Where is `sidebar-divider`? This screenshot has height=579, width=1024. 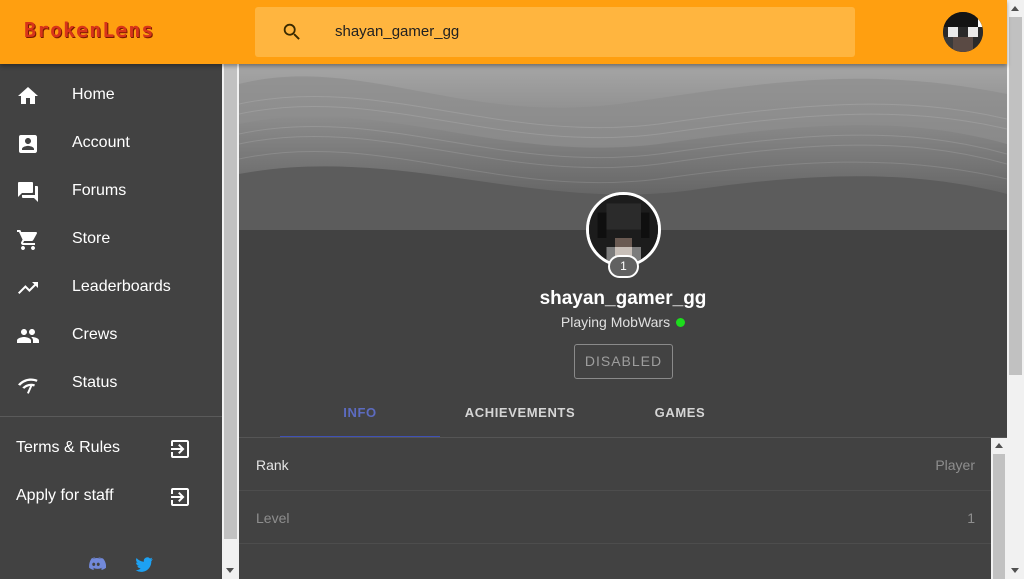
sidebar-divider is located at coordinates (111, 416).